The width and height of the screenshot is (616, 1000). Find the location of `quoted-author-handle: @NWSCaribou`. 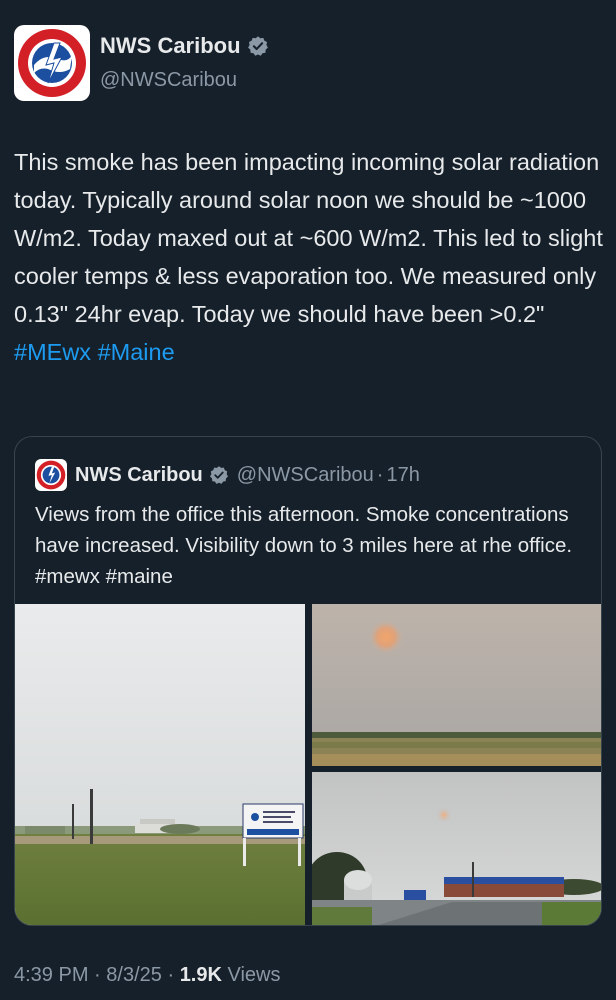

quoted-author-handle: @NWSCaribou is located at coordinates (305, 474).